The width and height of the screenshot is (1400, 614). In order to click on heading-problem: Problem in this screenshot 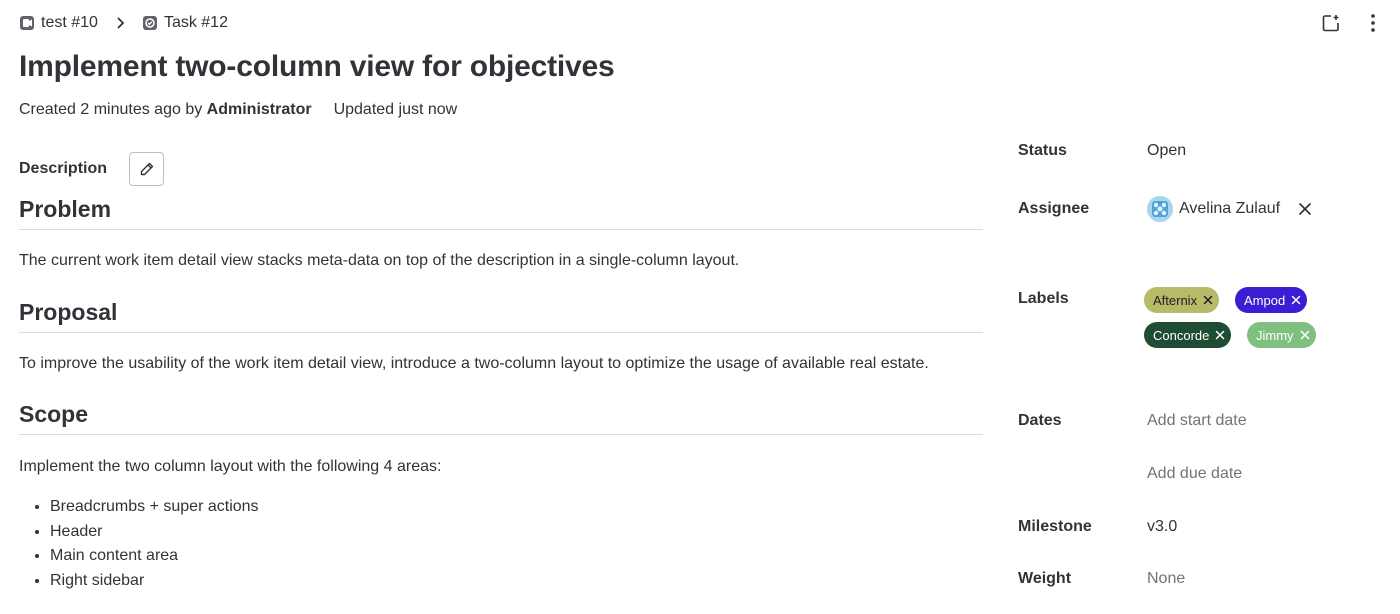, I will do `click(501, 213)`.